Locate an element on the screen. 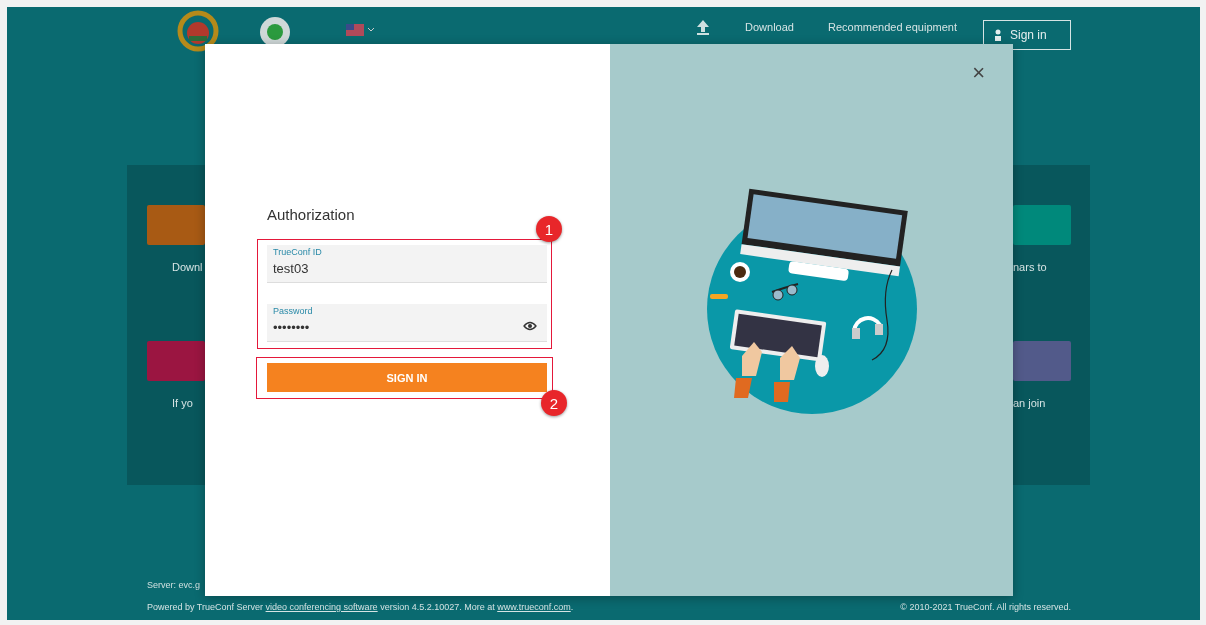 This screenshot has width=1206, height=625. software-link: video conferencing software is located at coordinates (321, 607).